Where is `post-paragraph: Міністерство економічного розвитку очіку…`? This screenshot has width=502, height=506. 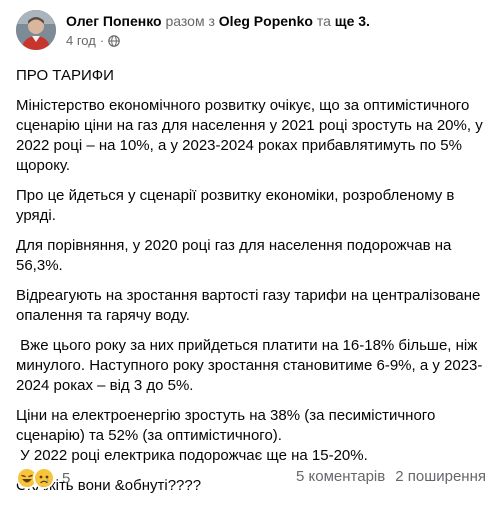 post-paragraph: Міністерство економічного розвитку очіку… is located at coordinates (249, 135).